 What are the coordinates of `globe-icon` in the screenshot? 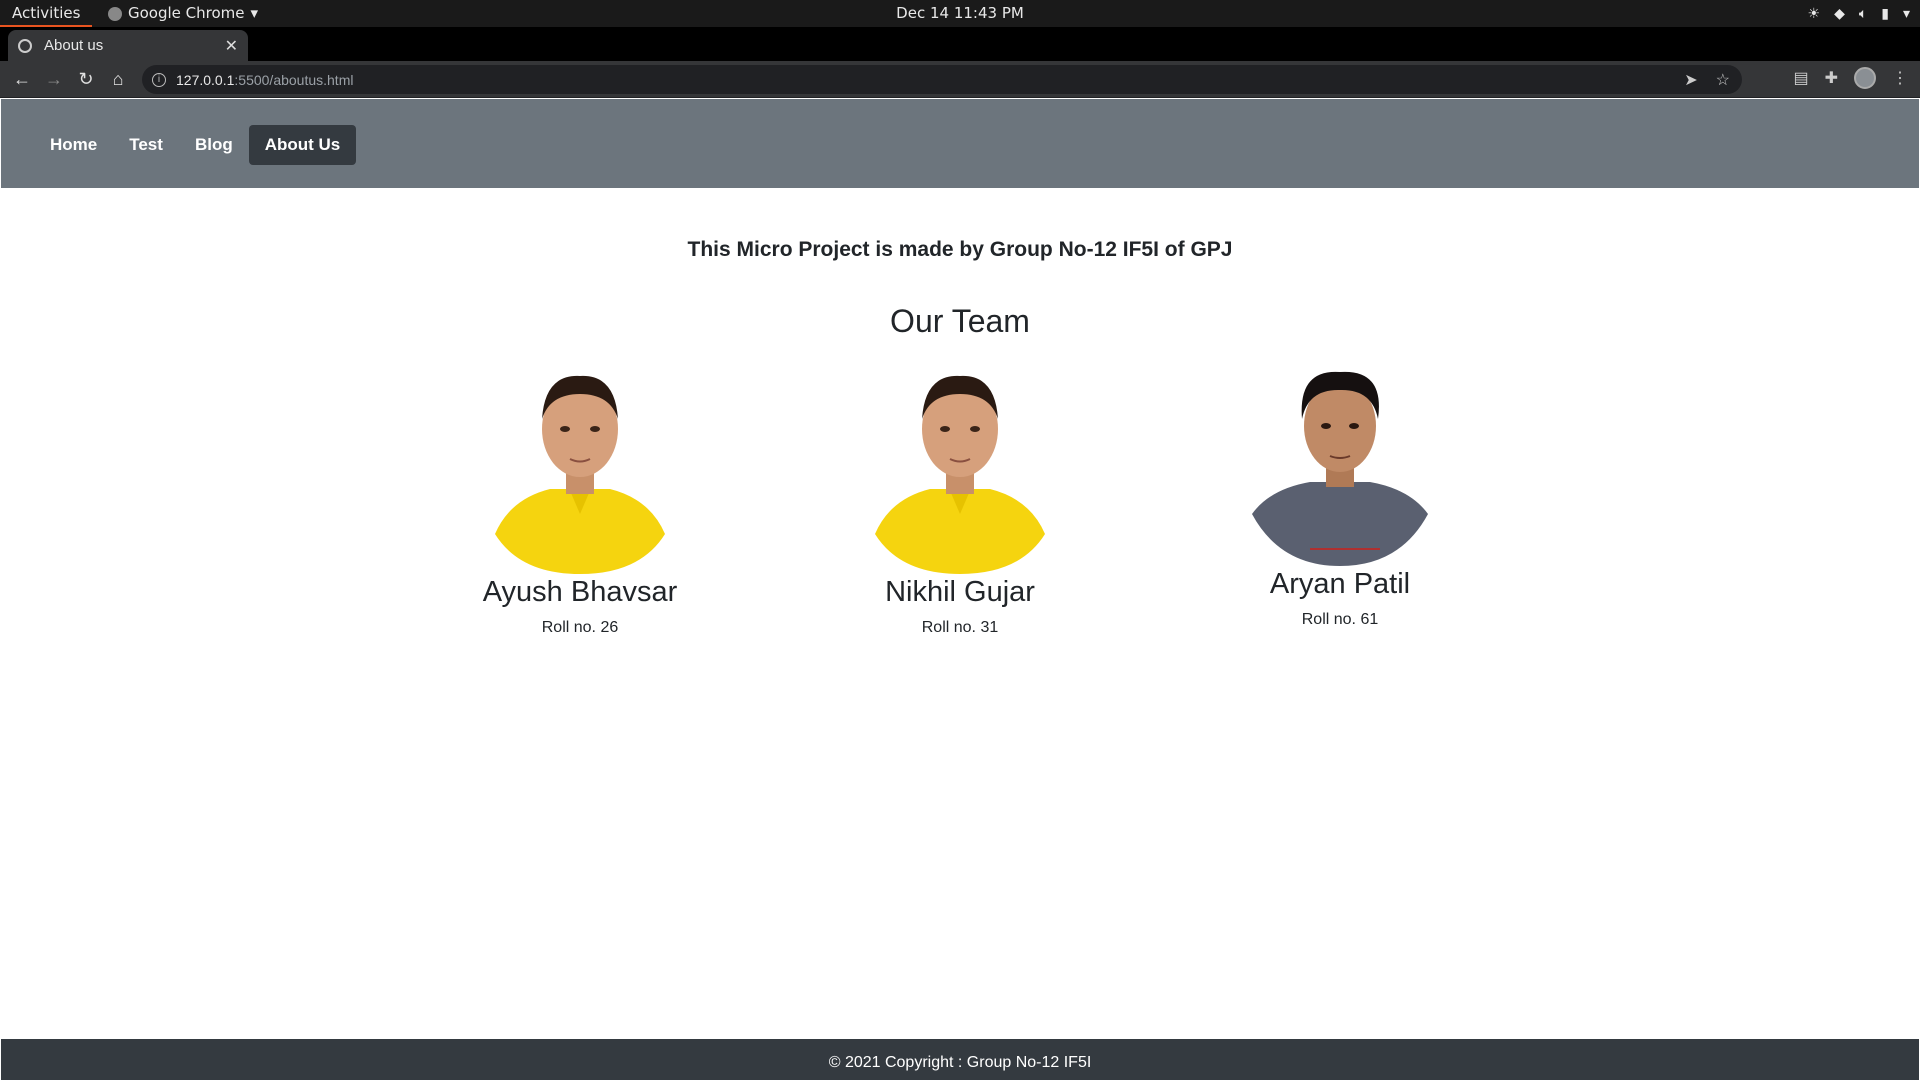 It's located at (25, 45).